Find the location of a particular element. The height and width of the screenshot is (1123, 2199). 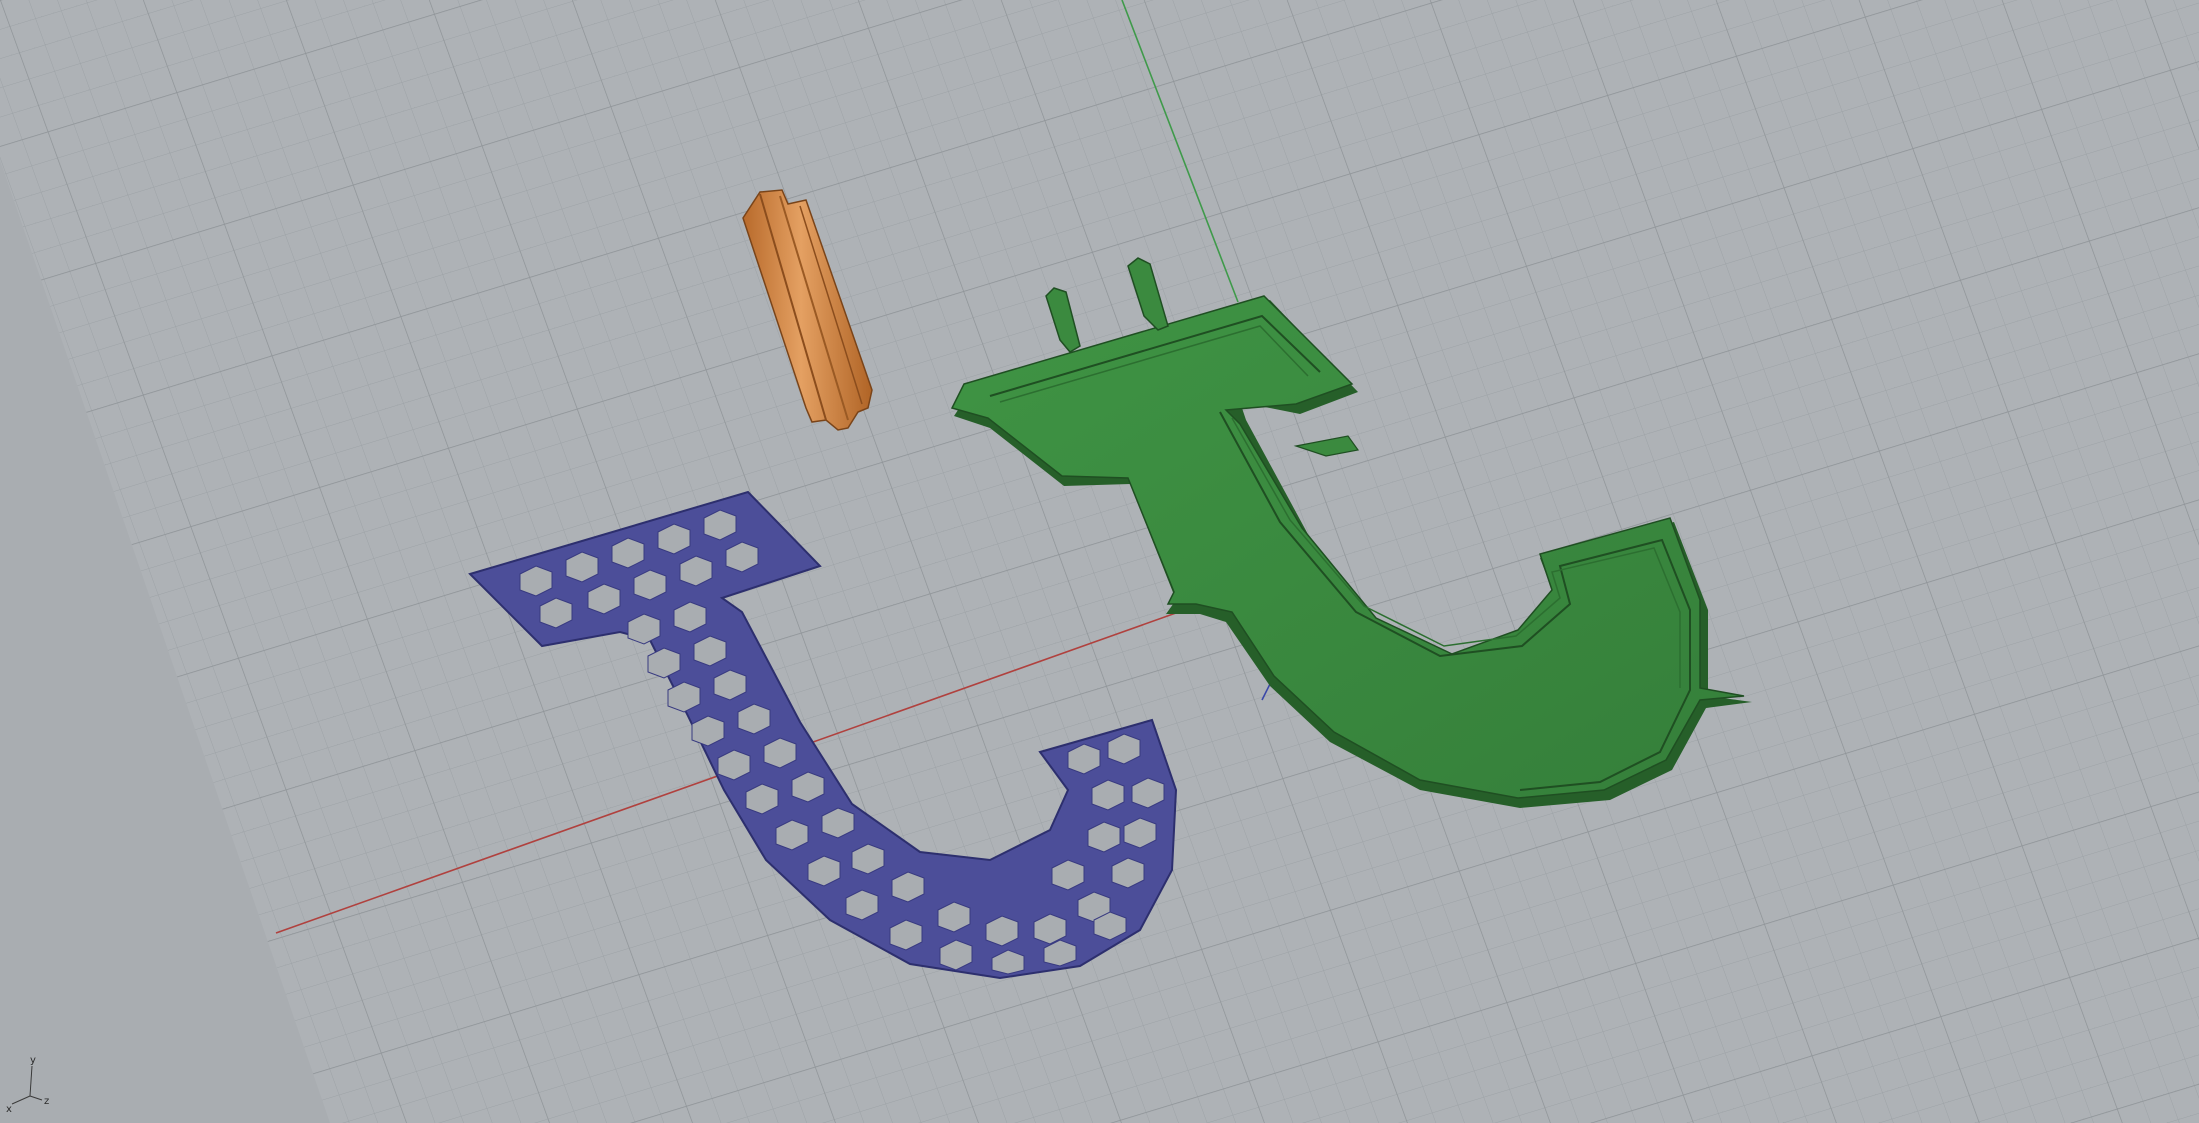

widget-x-label: x is located at coordinates (9, 1109).